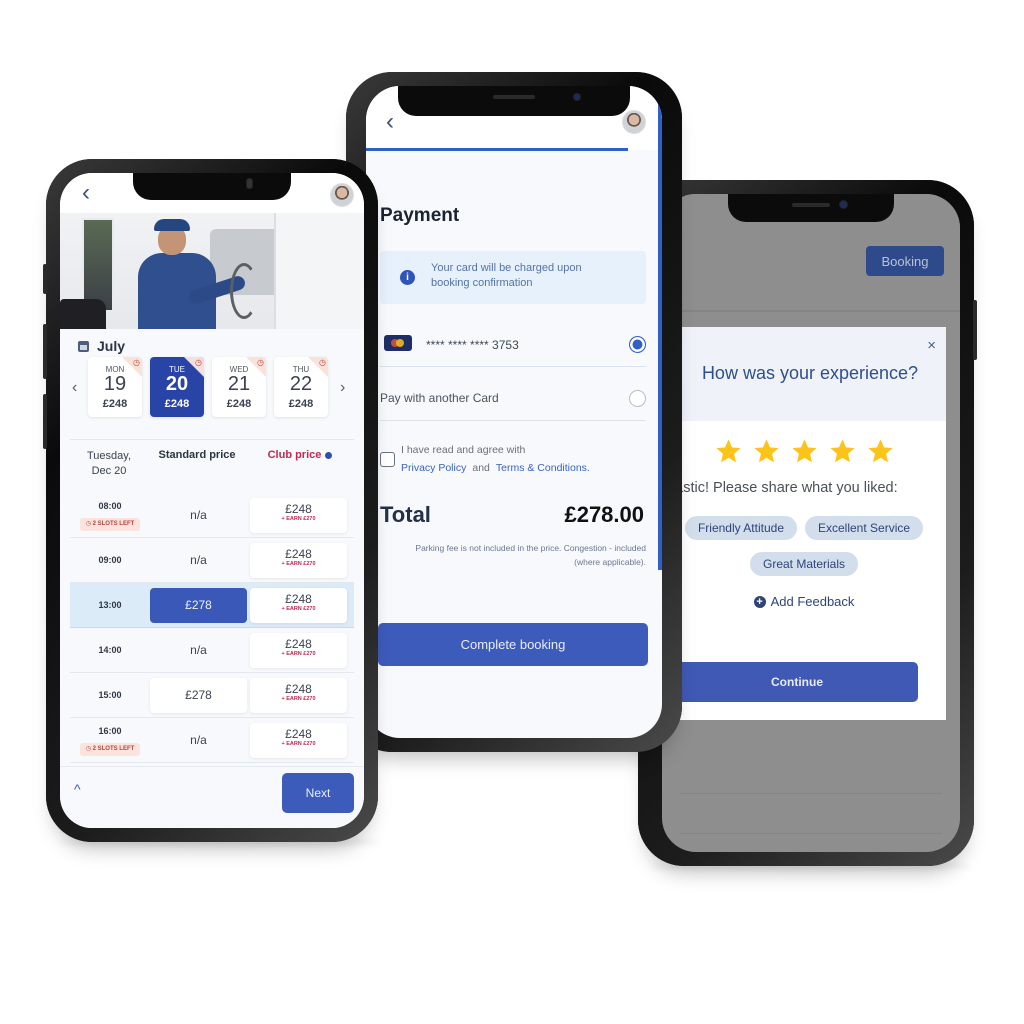 The width and height of the screenshot is (1024, 1024). I want to click on selected-date-label: Tuesday, Dec 20, so click(109, 464).